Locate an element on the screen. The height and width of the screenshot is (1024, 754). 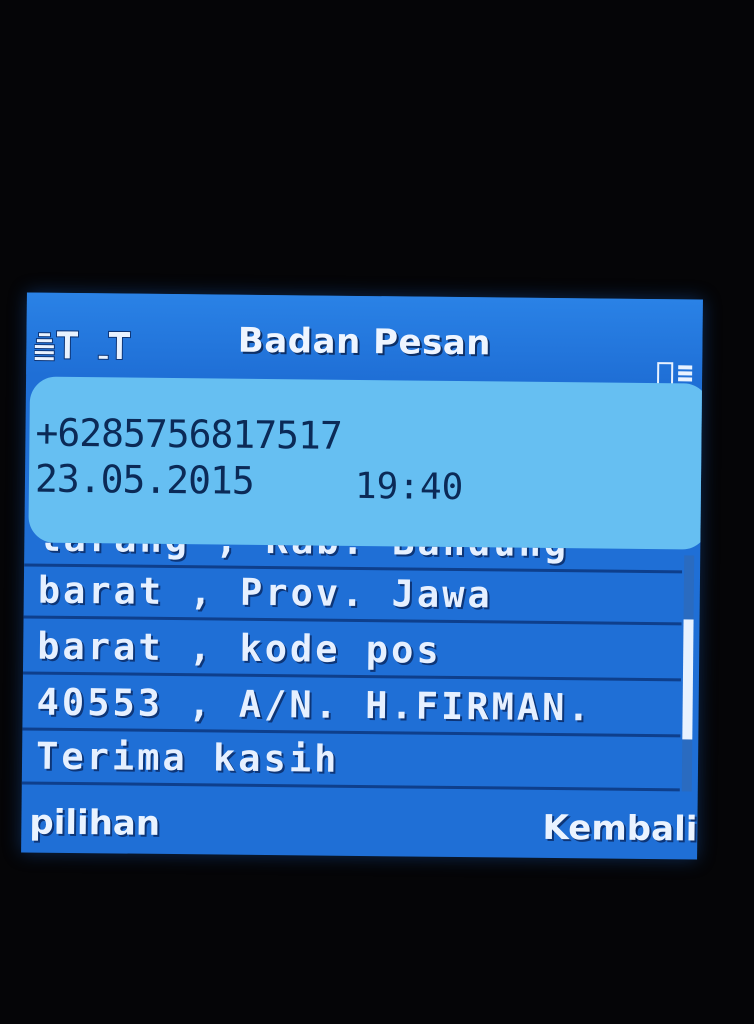
softkey-bar: pilihan Kembali is located at coordinates (359, 827).